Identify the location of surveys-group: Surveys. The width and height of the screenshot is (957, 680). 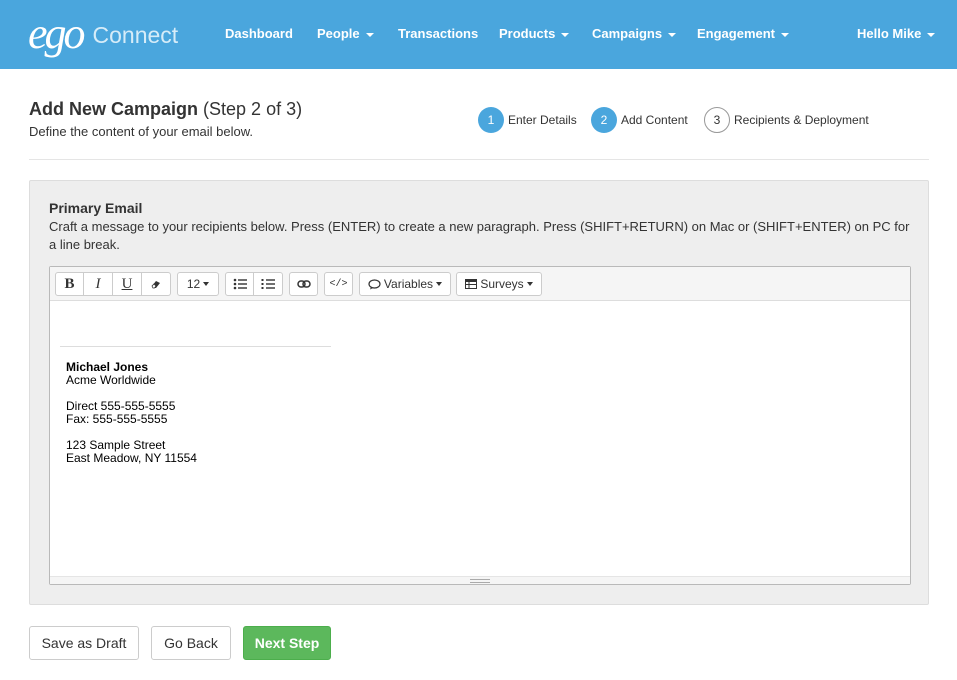
(499, 284).